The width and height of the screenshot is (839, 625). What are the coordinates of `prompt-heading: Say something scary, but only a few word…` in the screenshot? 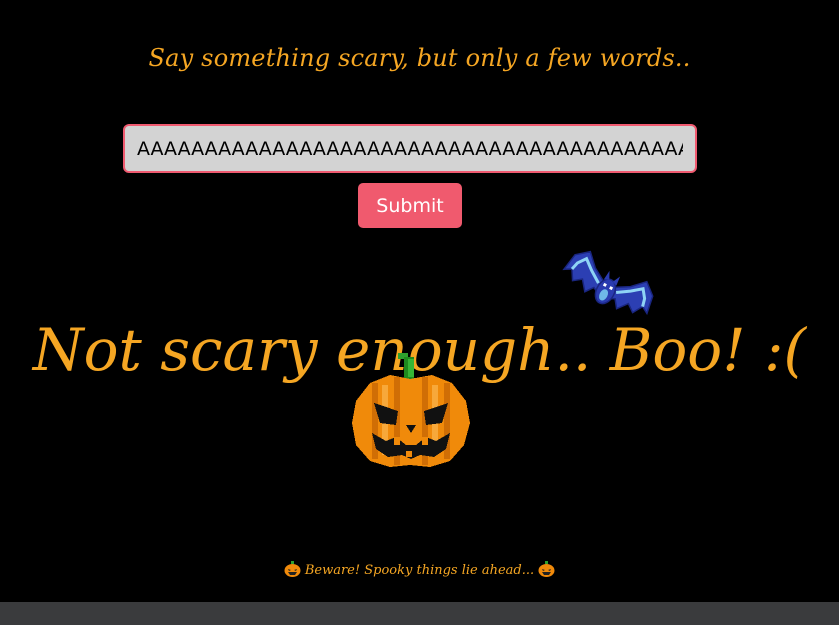 It's located at (419, 58).